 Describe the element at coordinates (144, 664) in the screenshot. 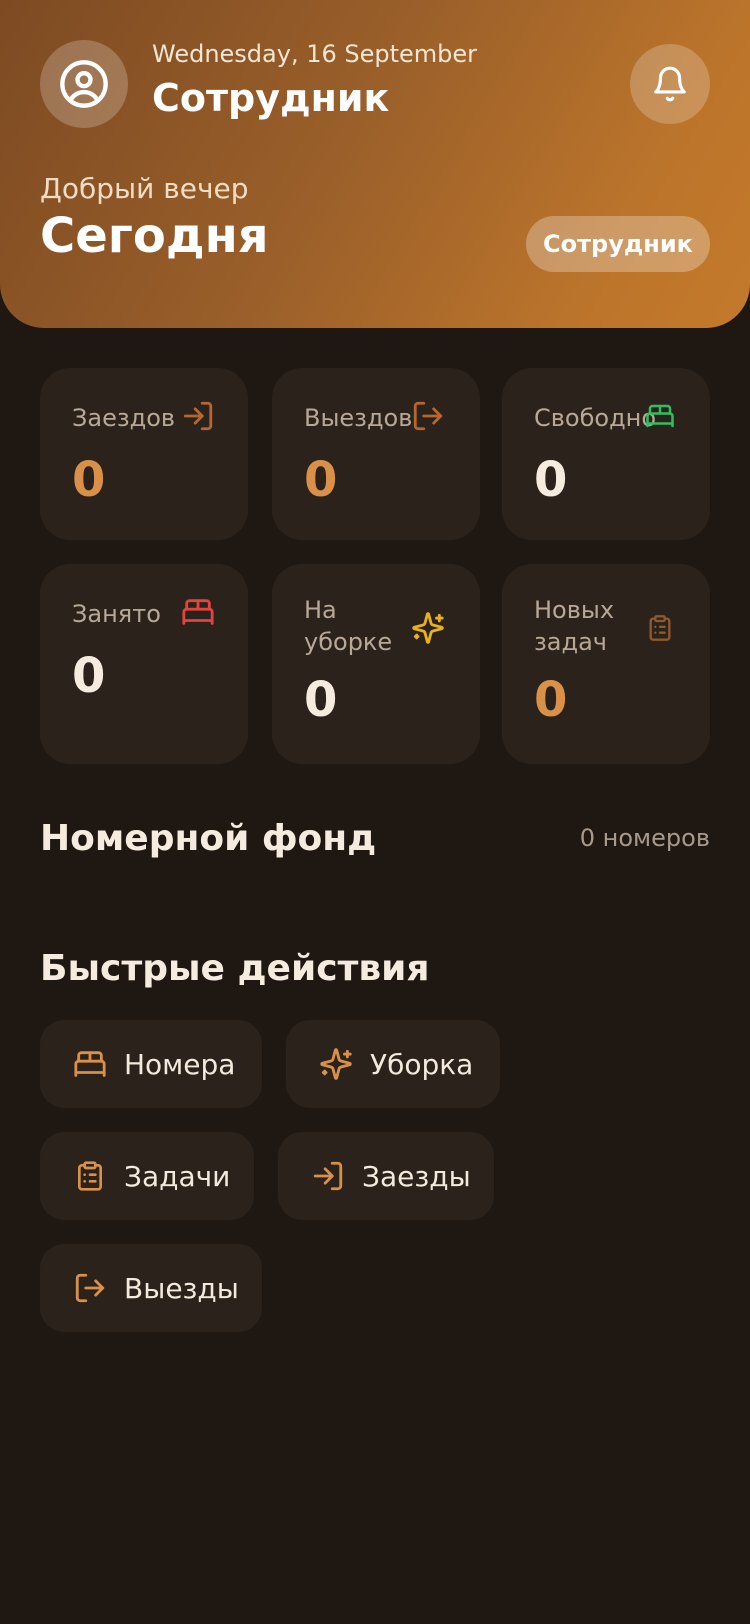

I see `stat-card-occupied: Занято 0` at that location.